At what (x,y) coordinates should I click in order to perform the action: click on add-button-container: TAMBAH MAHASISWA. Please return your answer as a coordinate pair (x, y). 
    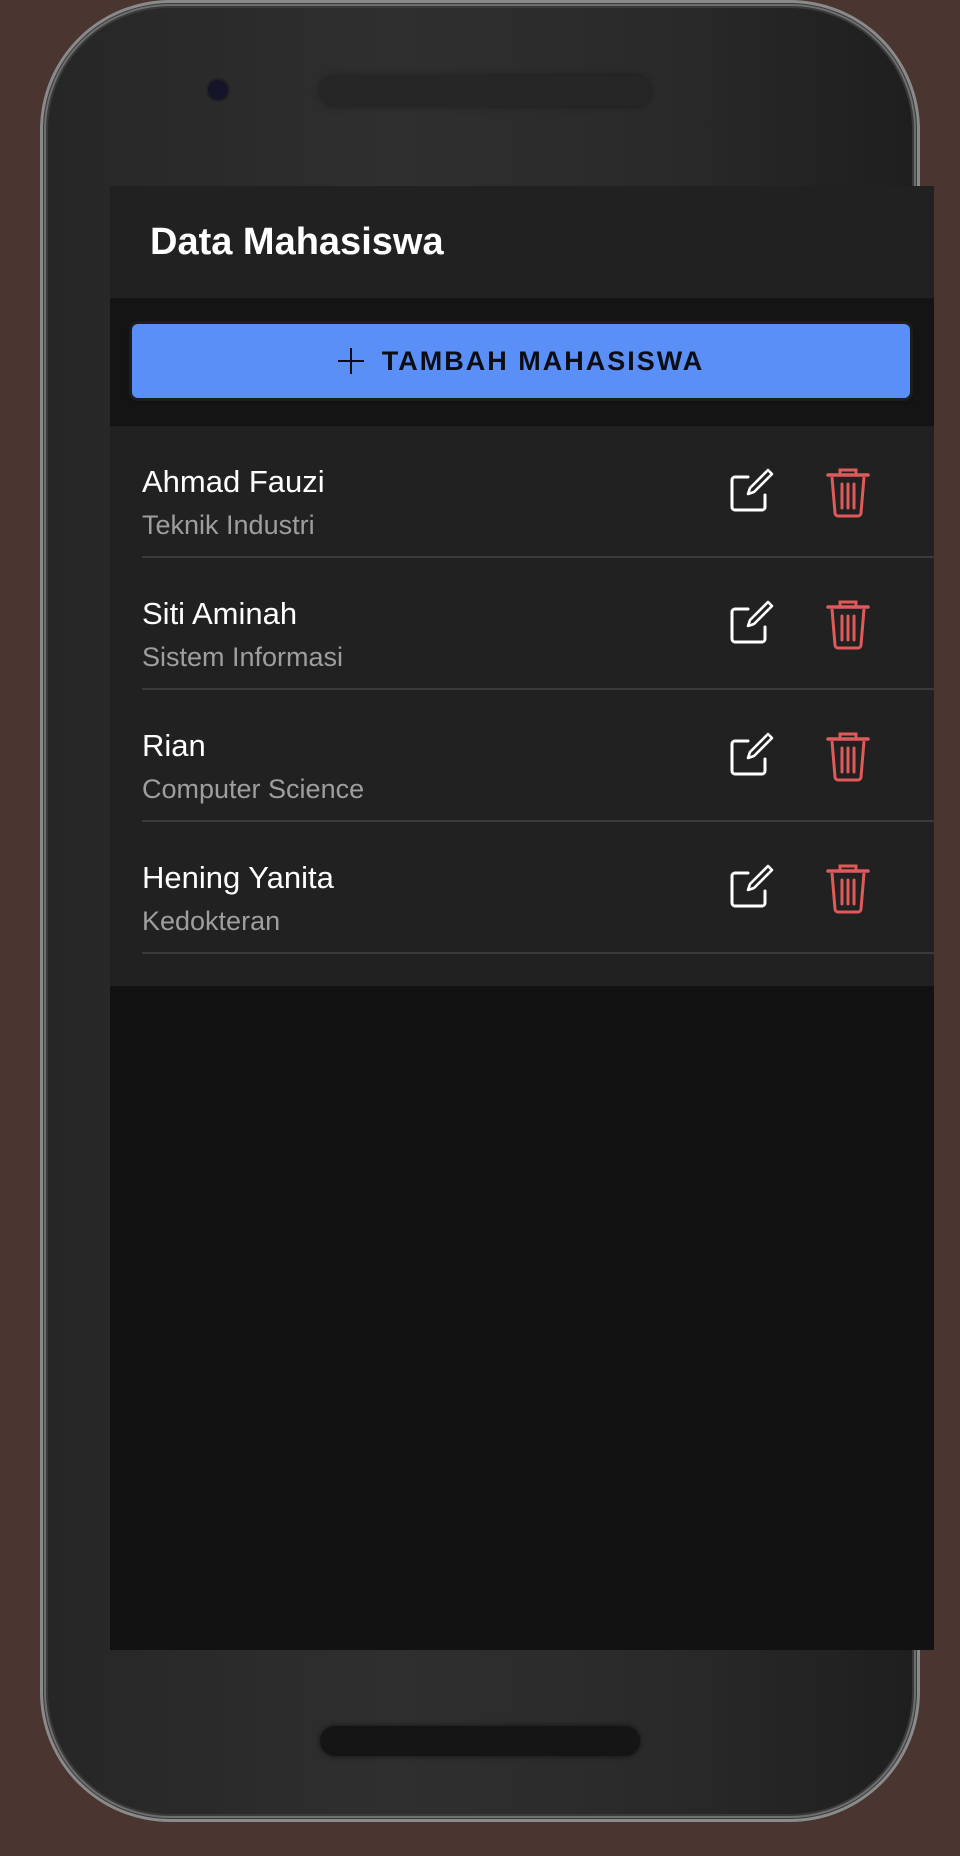
    Looking at the image, I should click on (522, 362).